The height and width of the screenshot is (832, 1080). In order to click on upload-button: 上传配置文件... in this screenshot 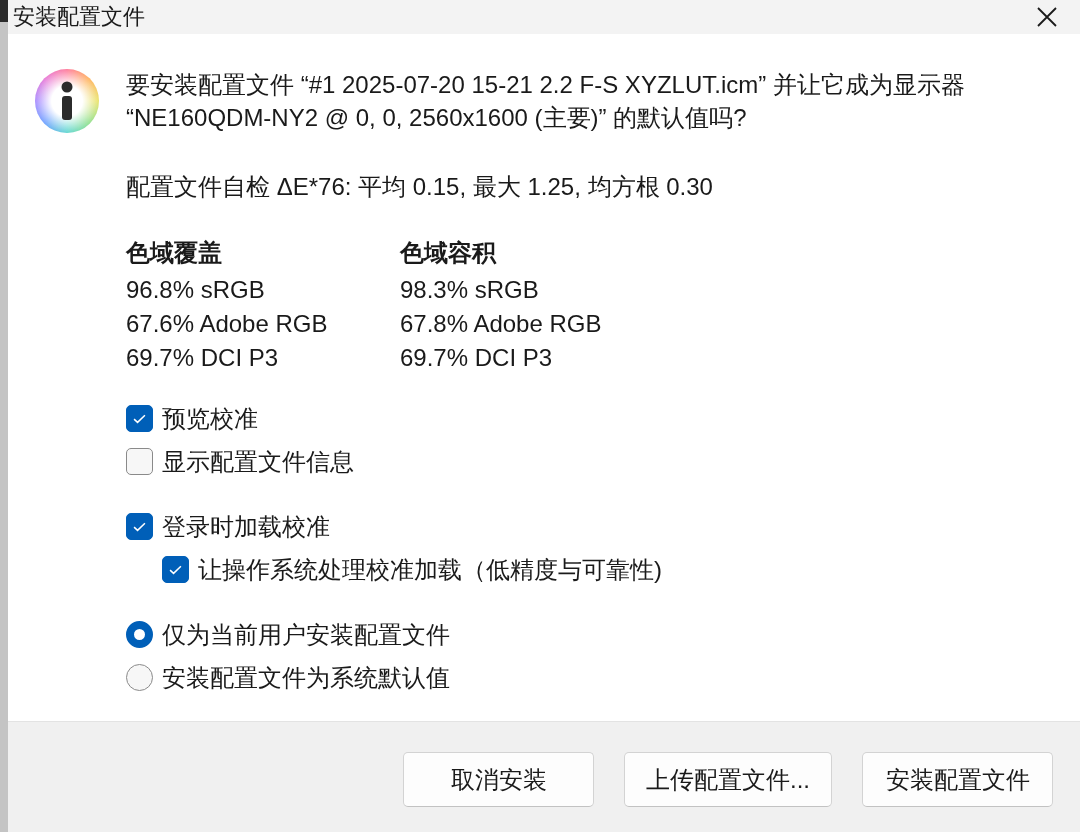, I will do `click(728, 779)`.